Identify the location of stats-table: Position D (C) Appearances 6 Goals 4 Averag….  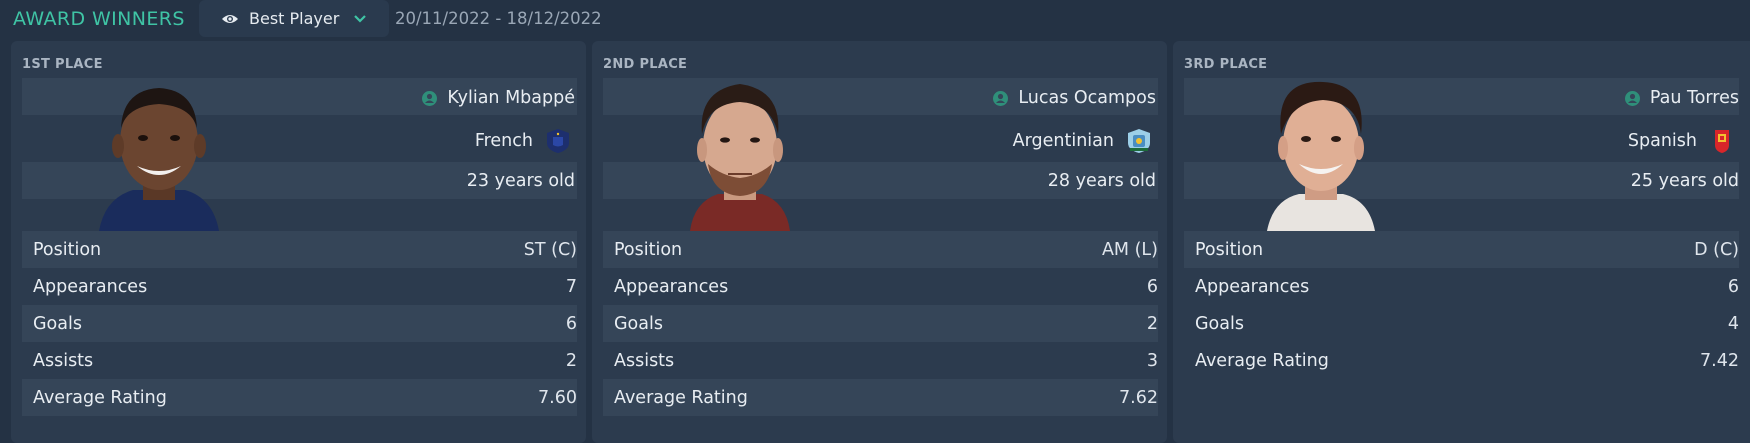
(1461, 305).